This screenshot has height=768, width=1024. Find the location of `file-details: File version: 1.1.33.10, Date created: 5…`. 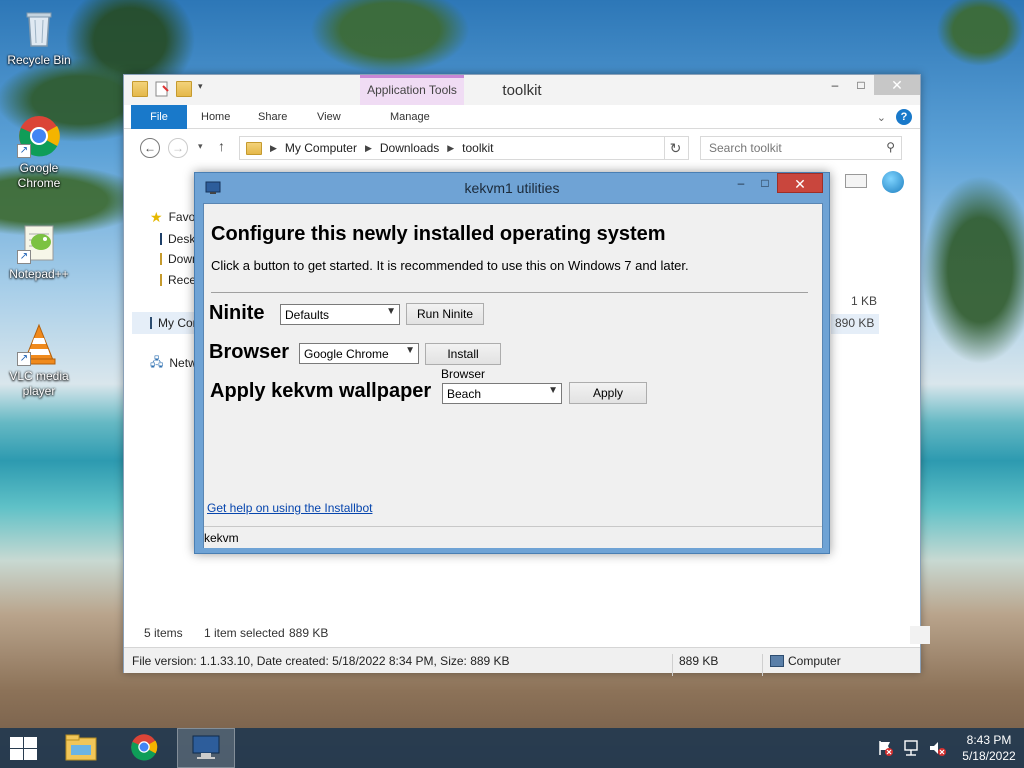

file-details: File version: 1.1.33.10, Date created: 5… is located at coordinates (321, 661).